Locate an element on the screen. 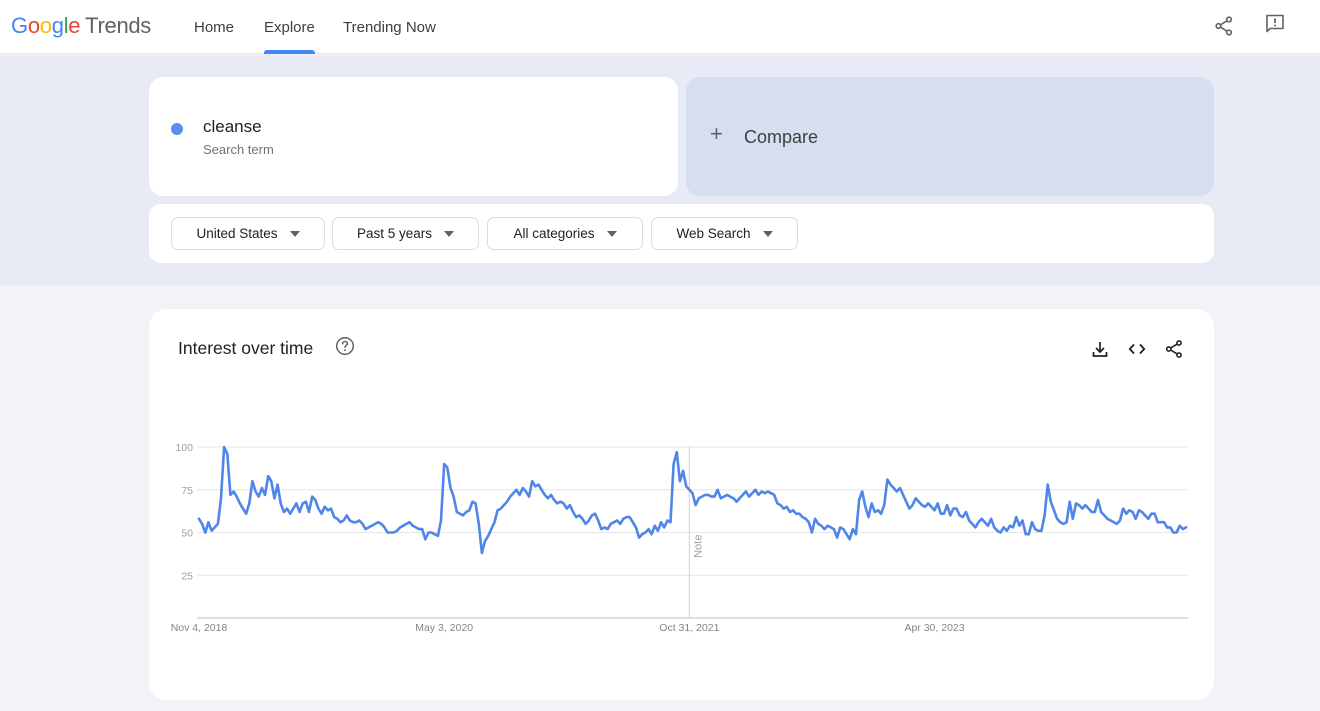 This screenshot has width=1320, height=711. nav-explore: Explore is located at coordinates (289, 27).